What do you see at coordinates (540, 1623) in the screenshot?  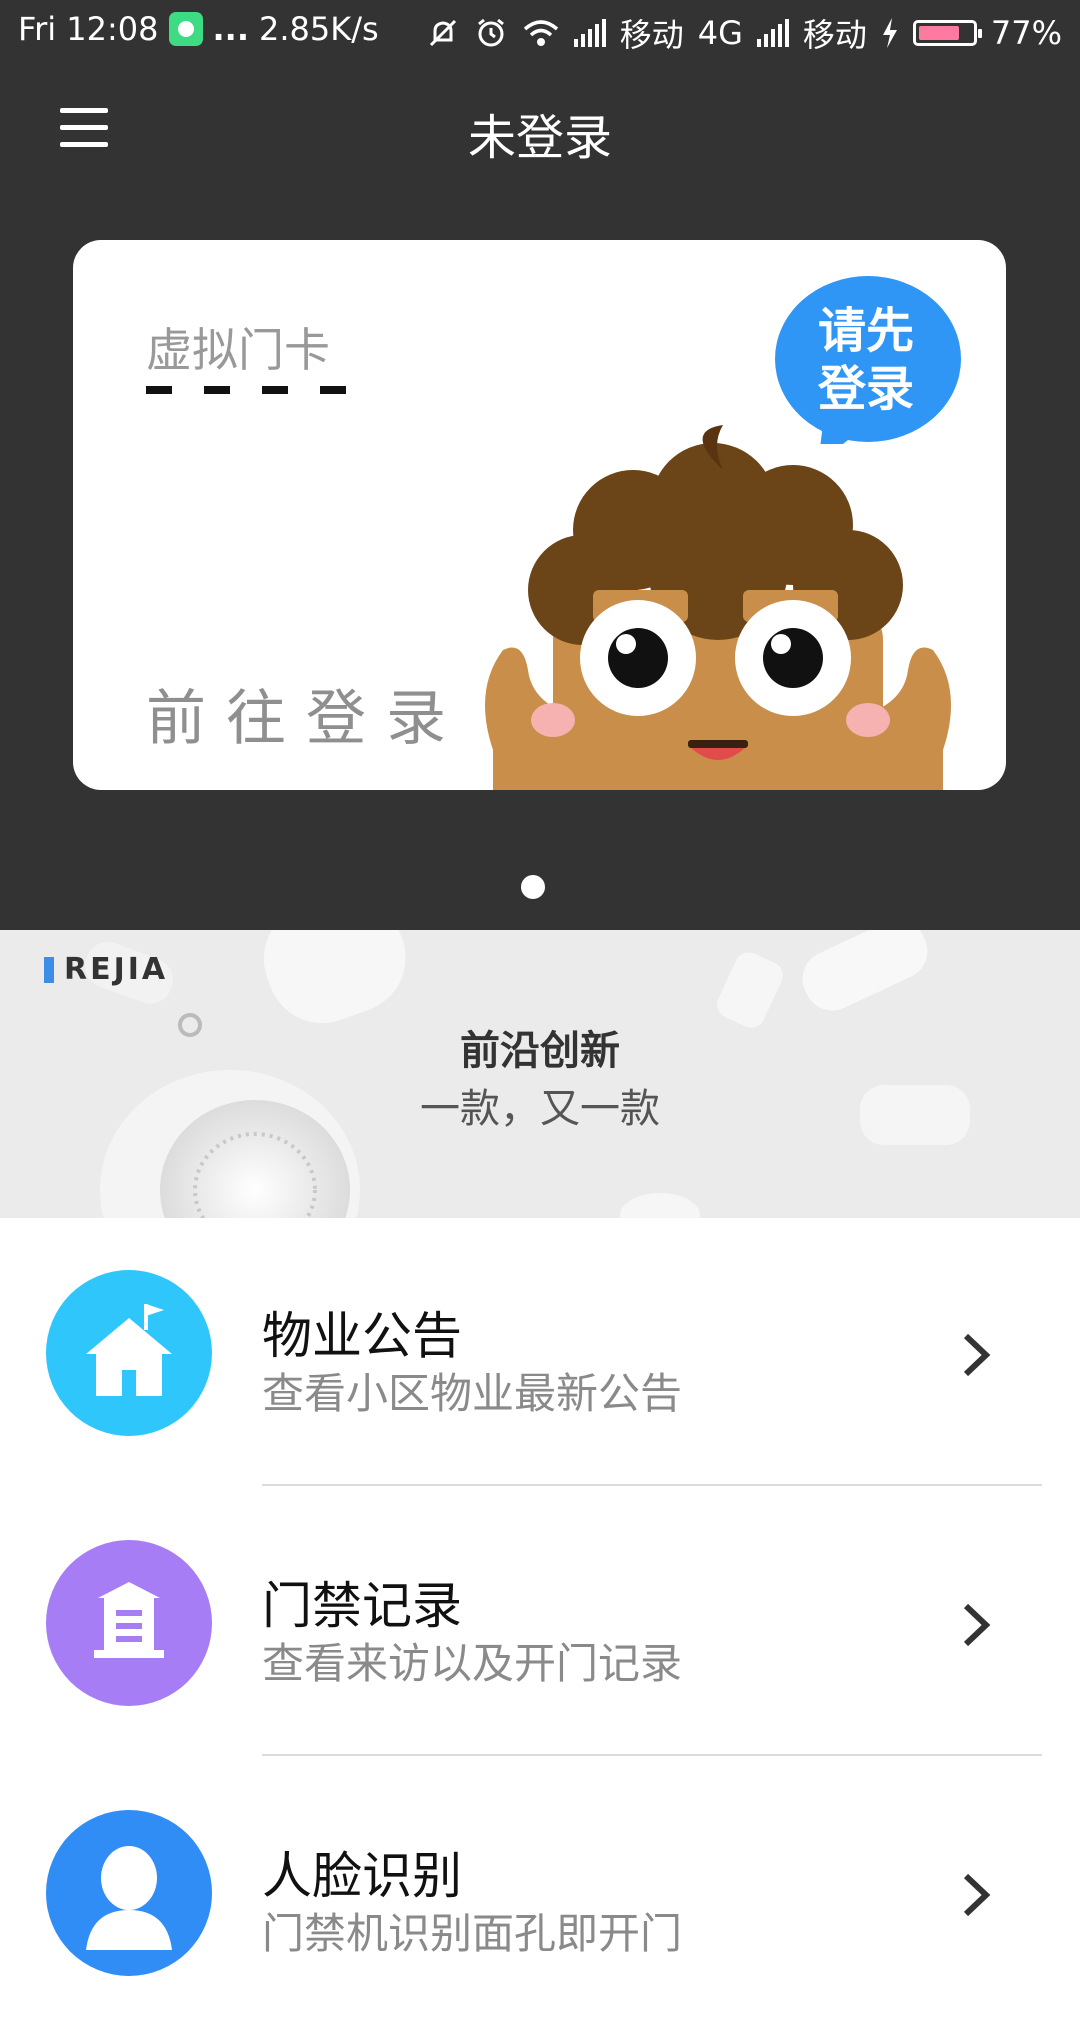 I see `list-item-access-records: 门禁记录 查看来访以及开门记录` at bounding box center [540, 1623].